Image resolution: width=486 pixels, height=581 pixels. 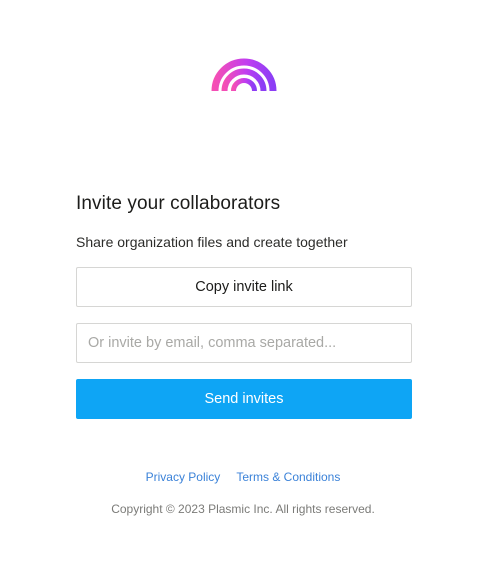 What do you see at coordinates (288, 477) in the screenshot?
I see `terms-conditions-link: Terms & Conditions` at bounding box center [288, 477].